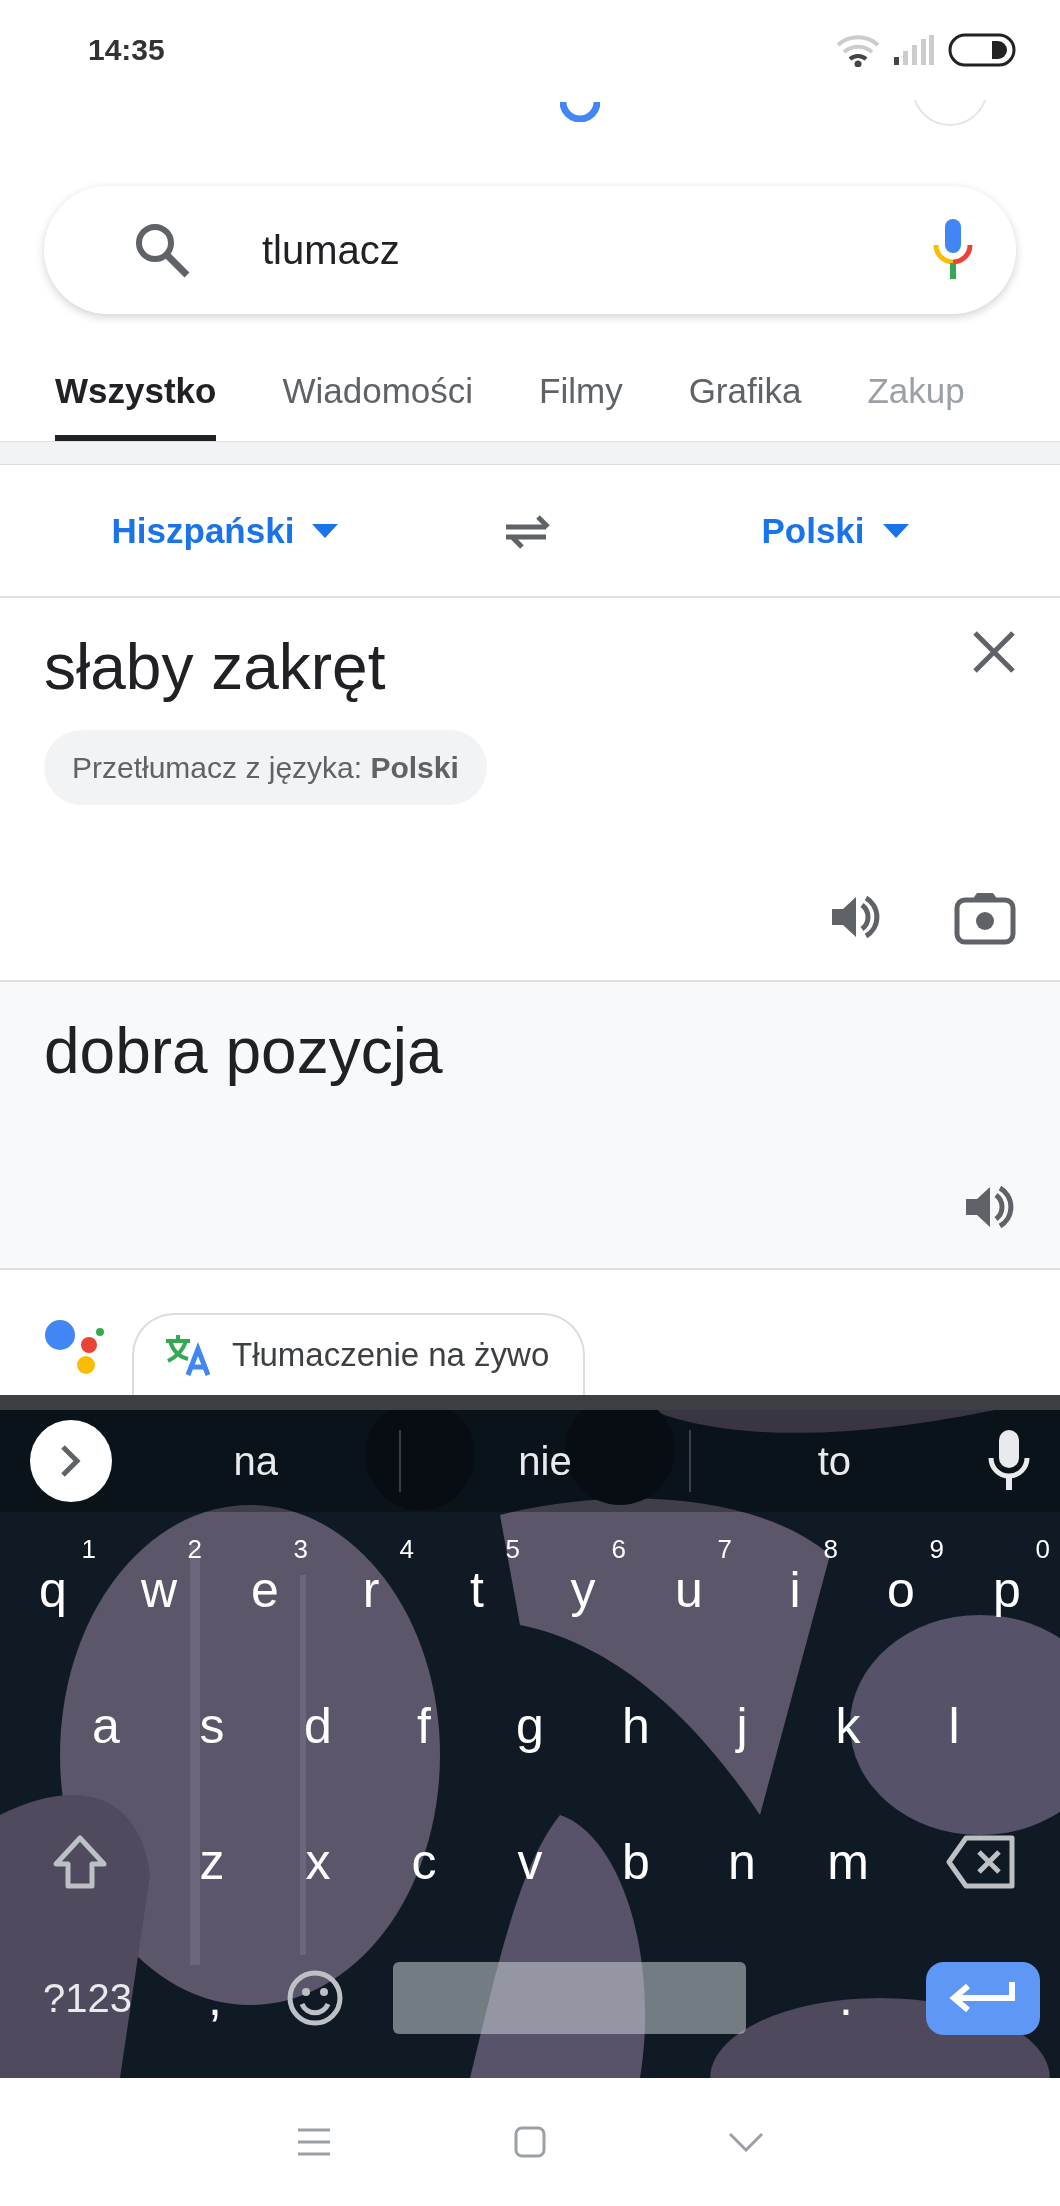 This screenshot has height=2206, width=1060. I want to click on key: z, so click(212, 1862).